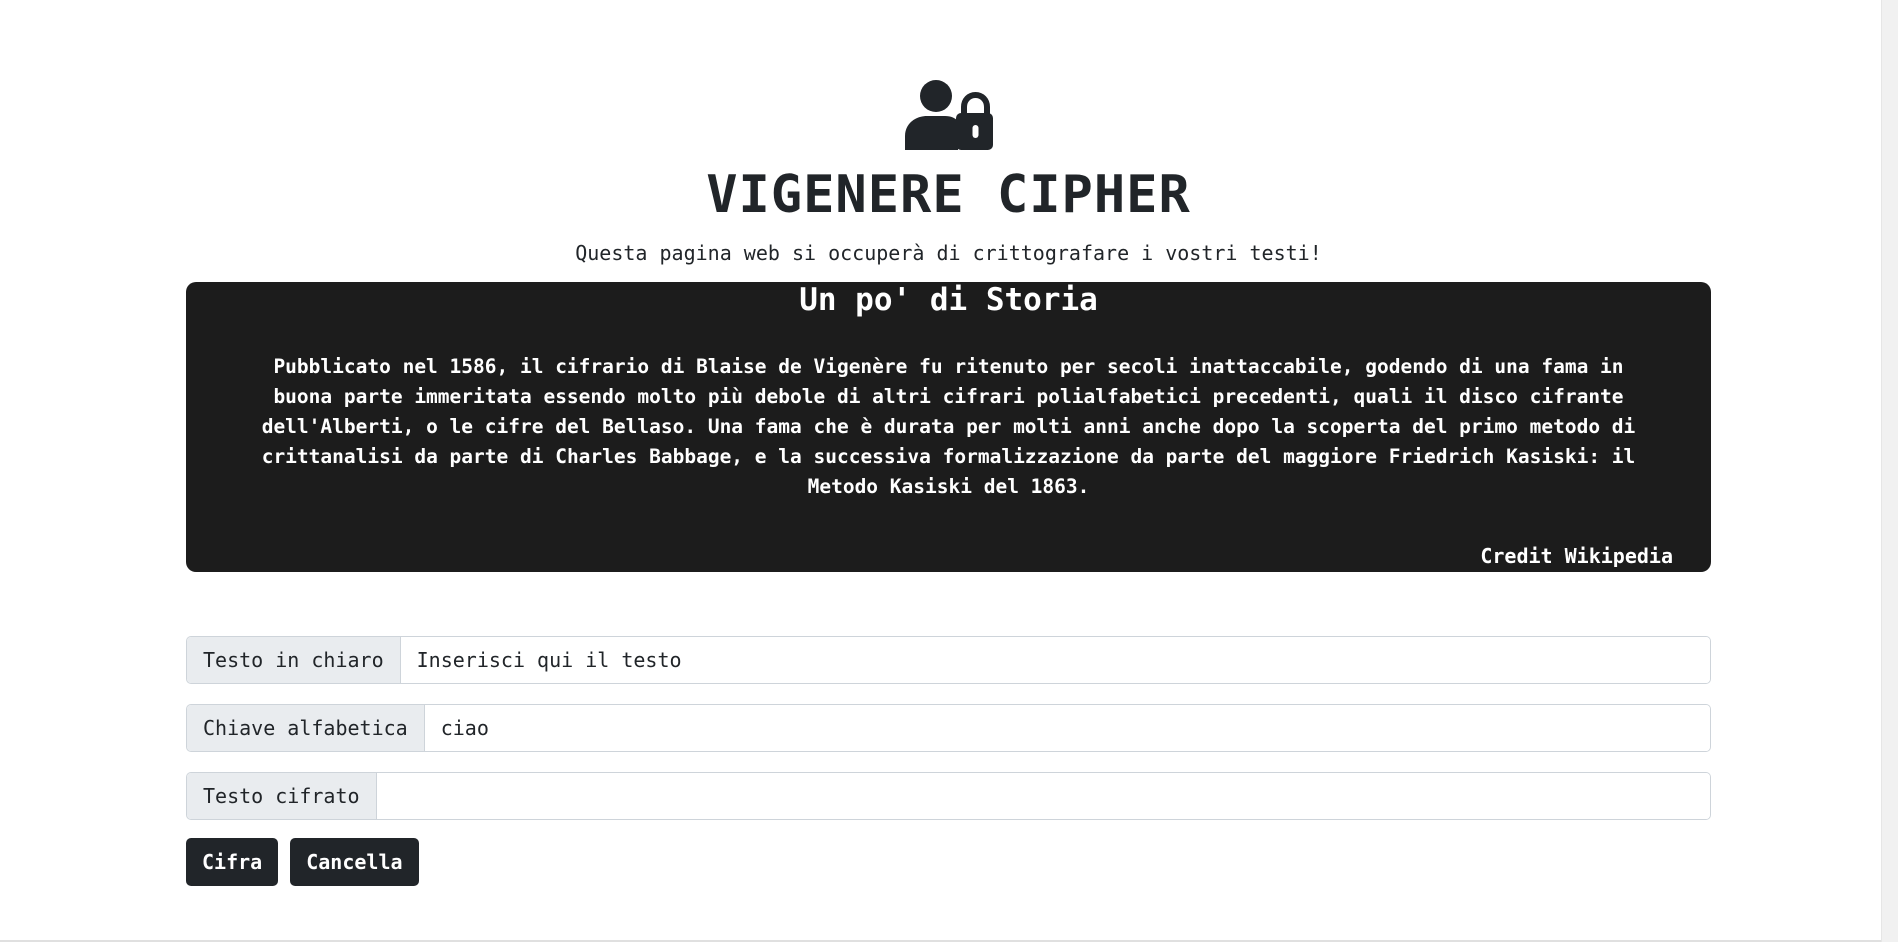  I want to click on history-title: Un po' di Storia, so click(948, 300).